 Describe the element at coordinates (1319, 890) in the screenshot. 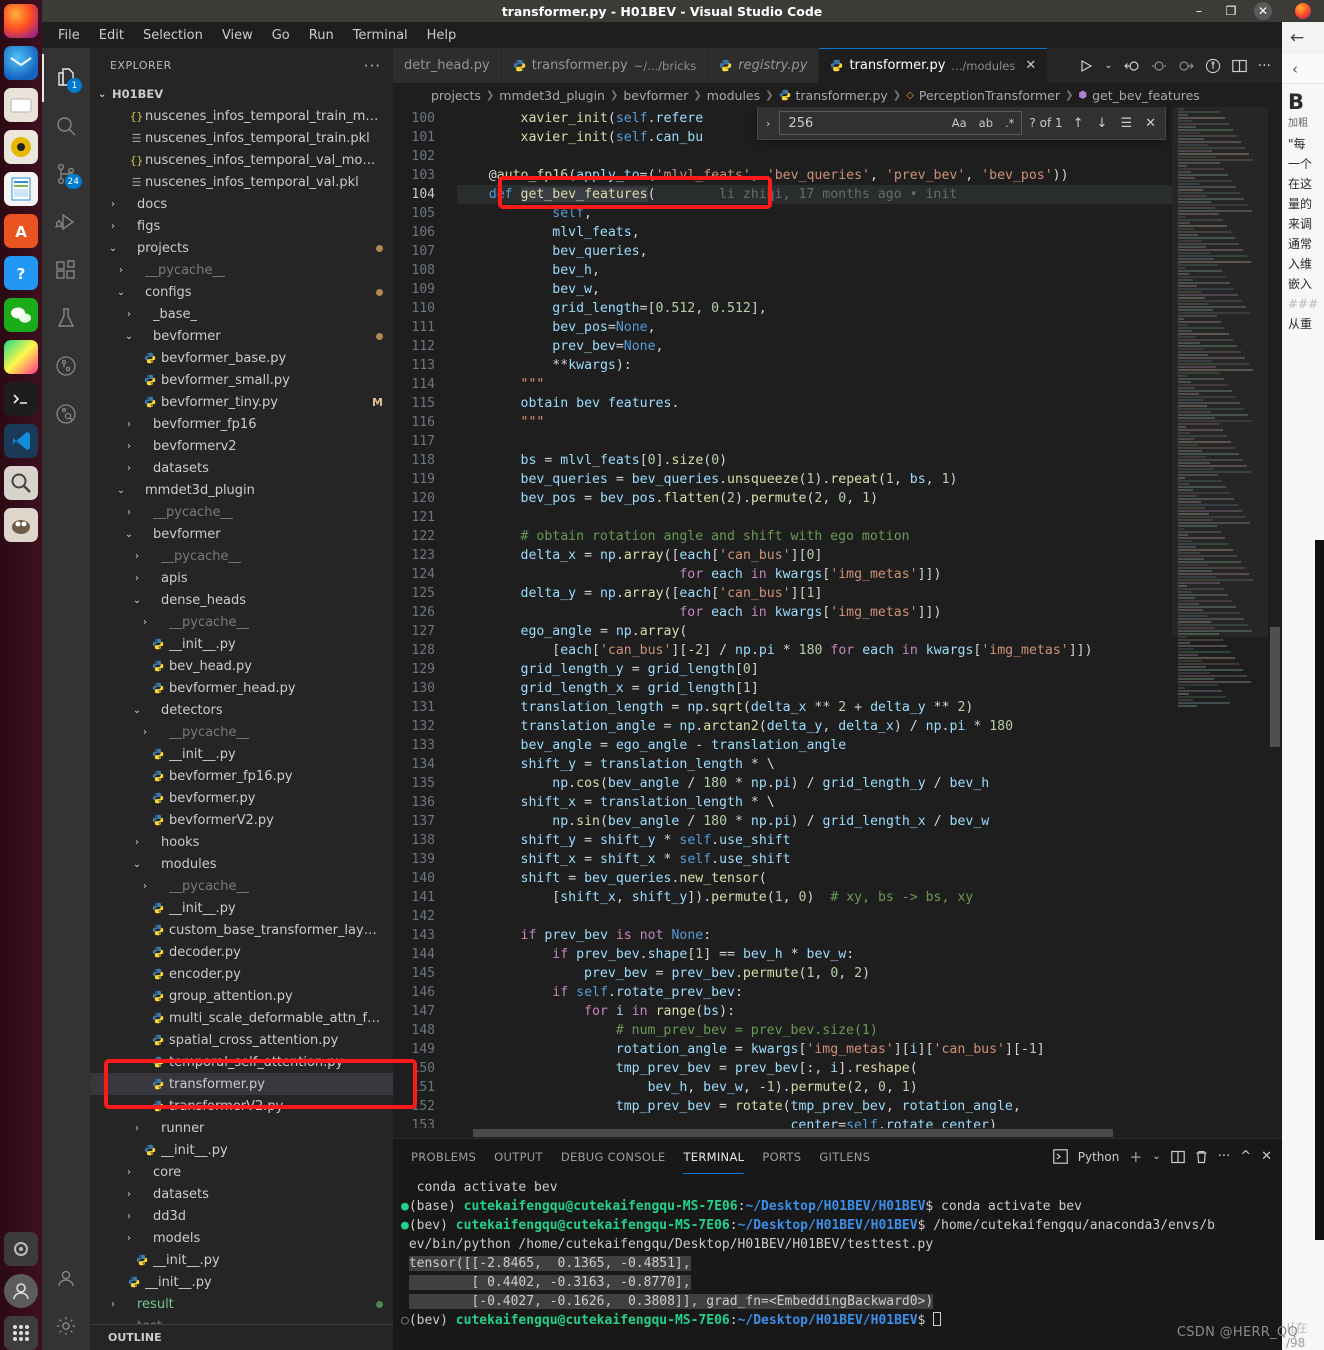

I see `background-window-scrollbar` at that location.